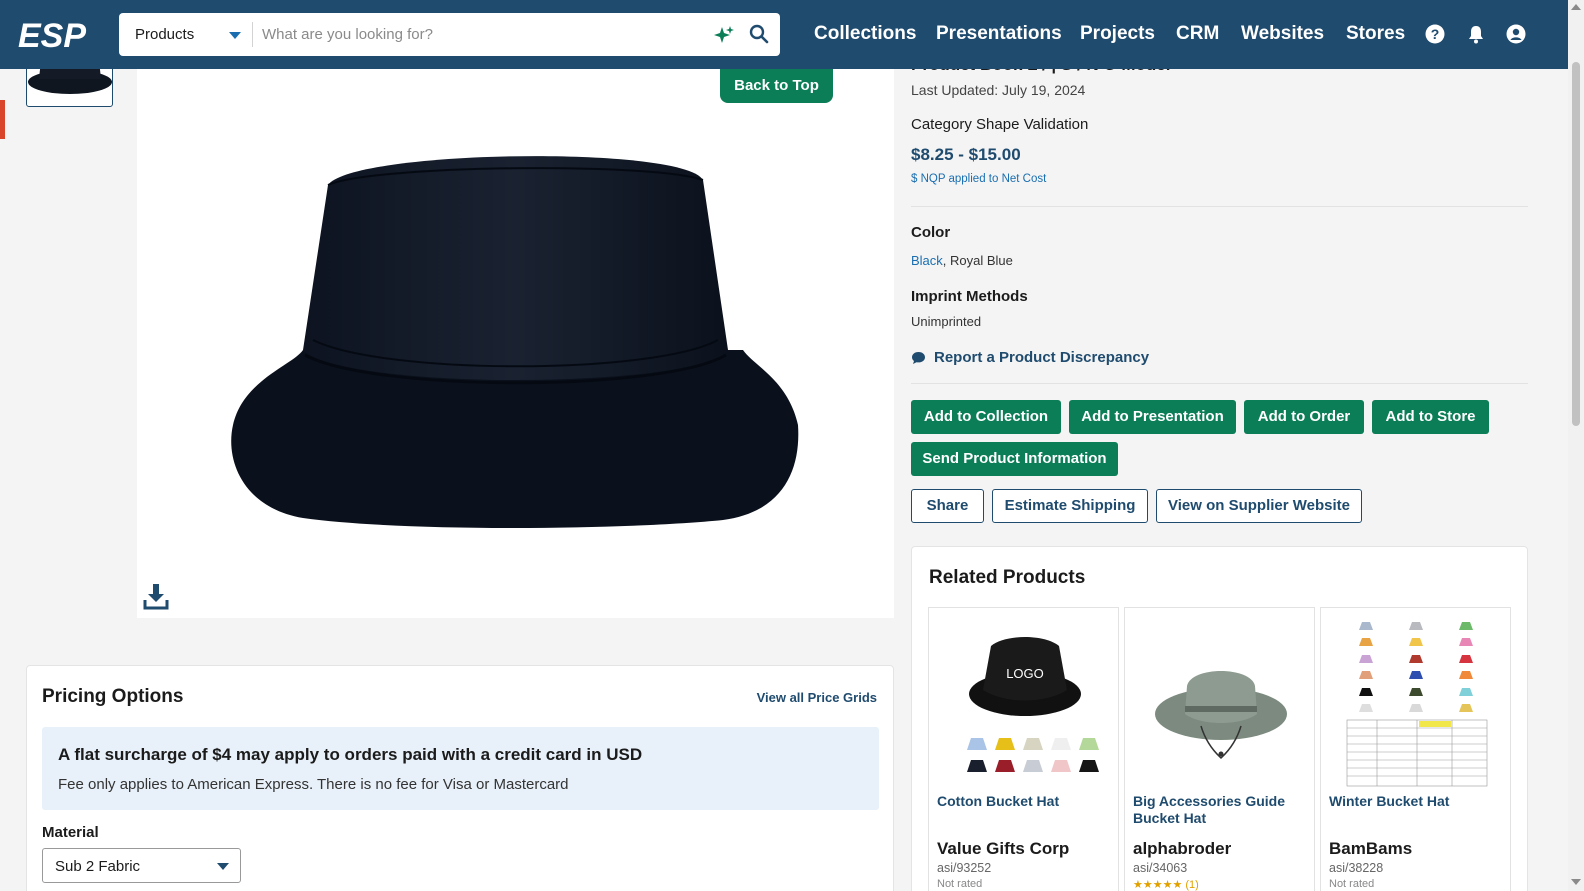  What do you see at coordinates (1282, 34) in the screenshot?
I see `nav-websites: Websites` at bounding box center [1282, 34].